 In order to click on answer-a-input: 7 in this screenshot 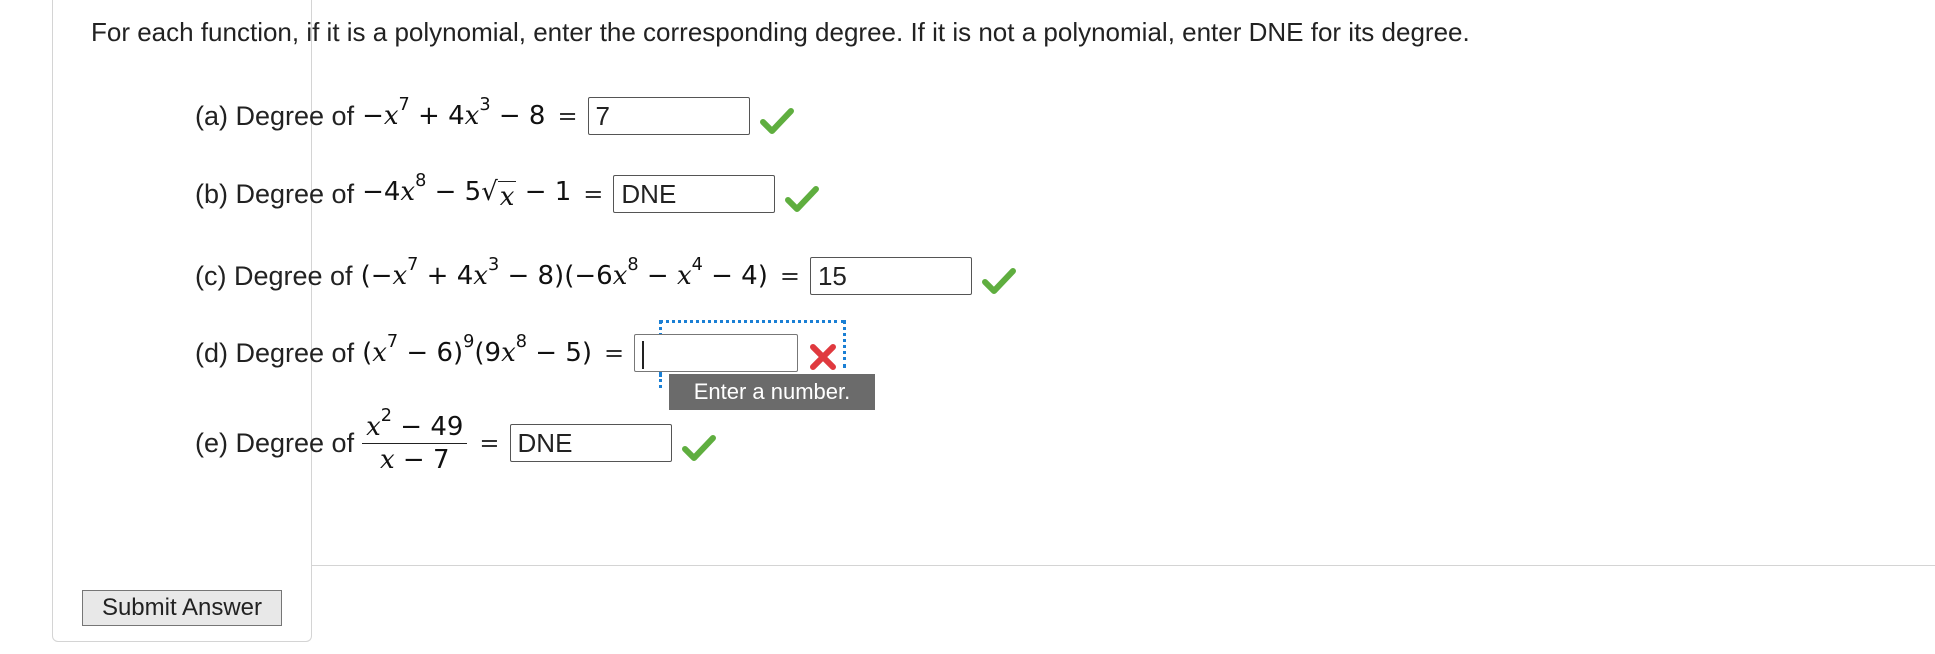, I will do `click(668, 116)`.